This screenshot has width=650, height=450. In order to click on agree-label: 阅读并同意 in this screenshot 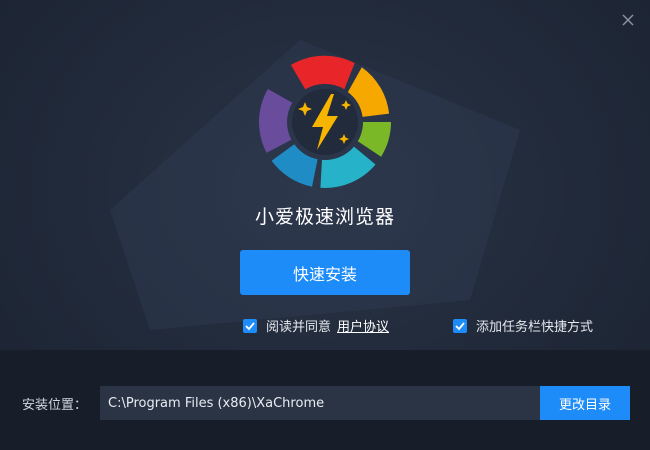, I will do `click(299, 327)`.